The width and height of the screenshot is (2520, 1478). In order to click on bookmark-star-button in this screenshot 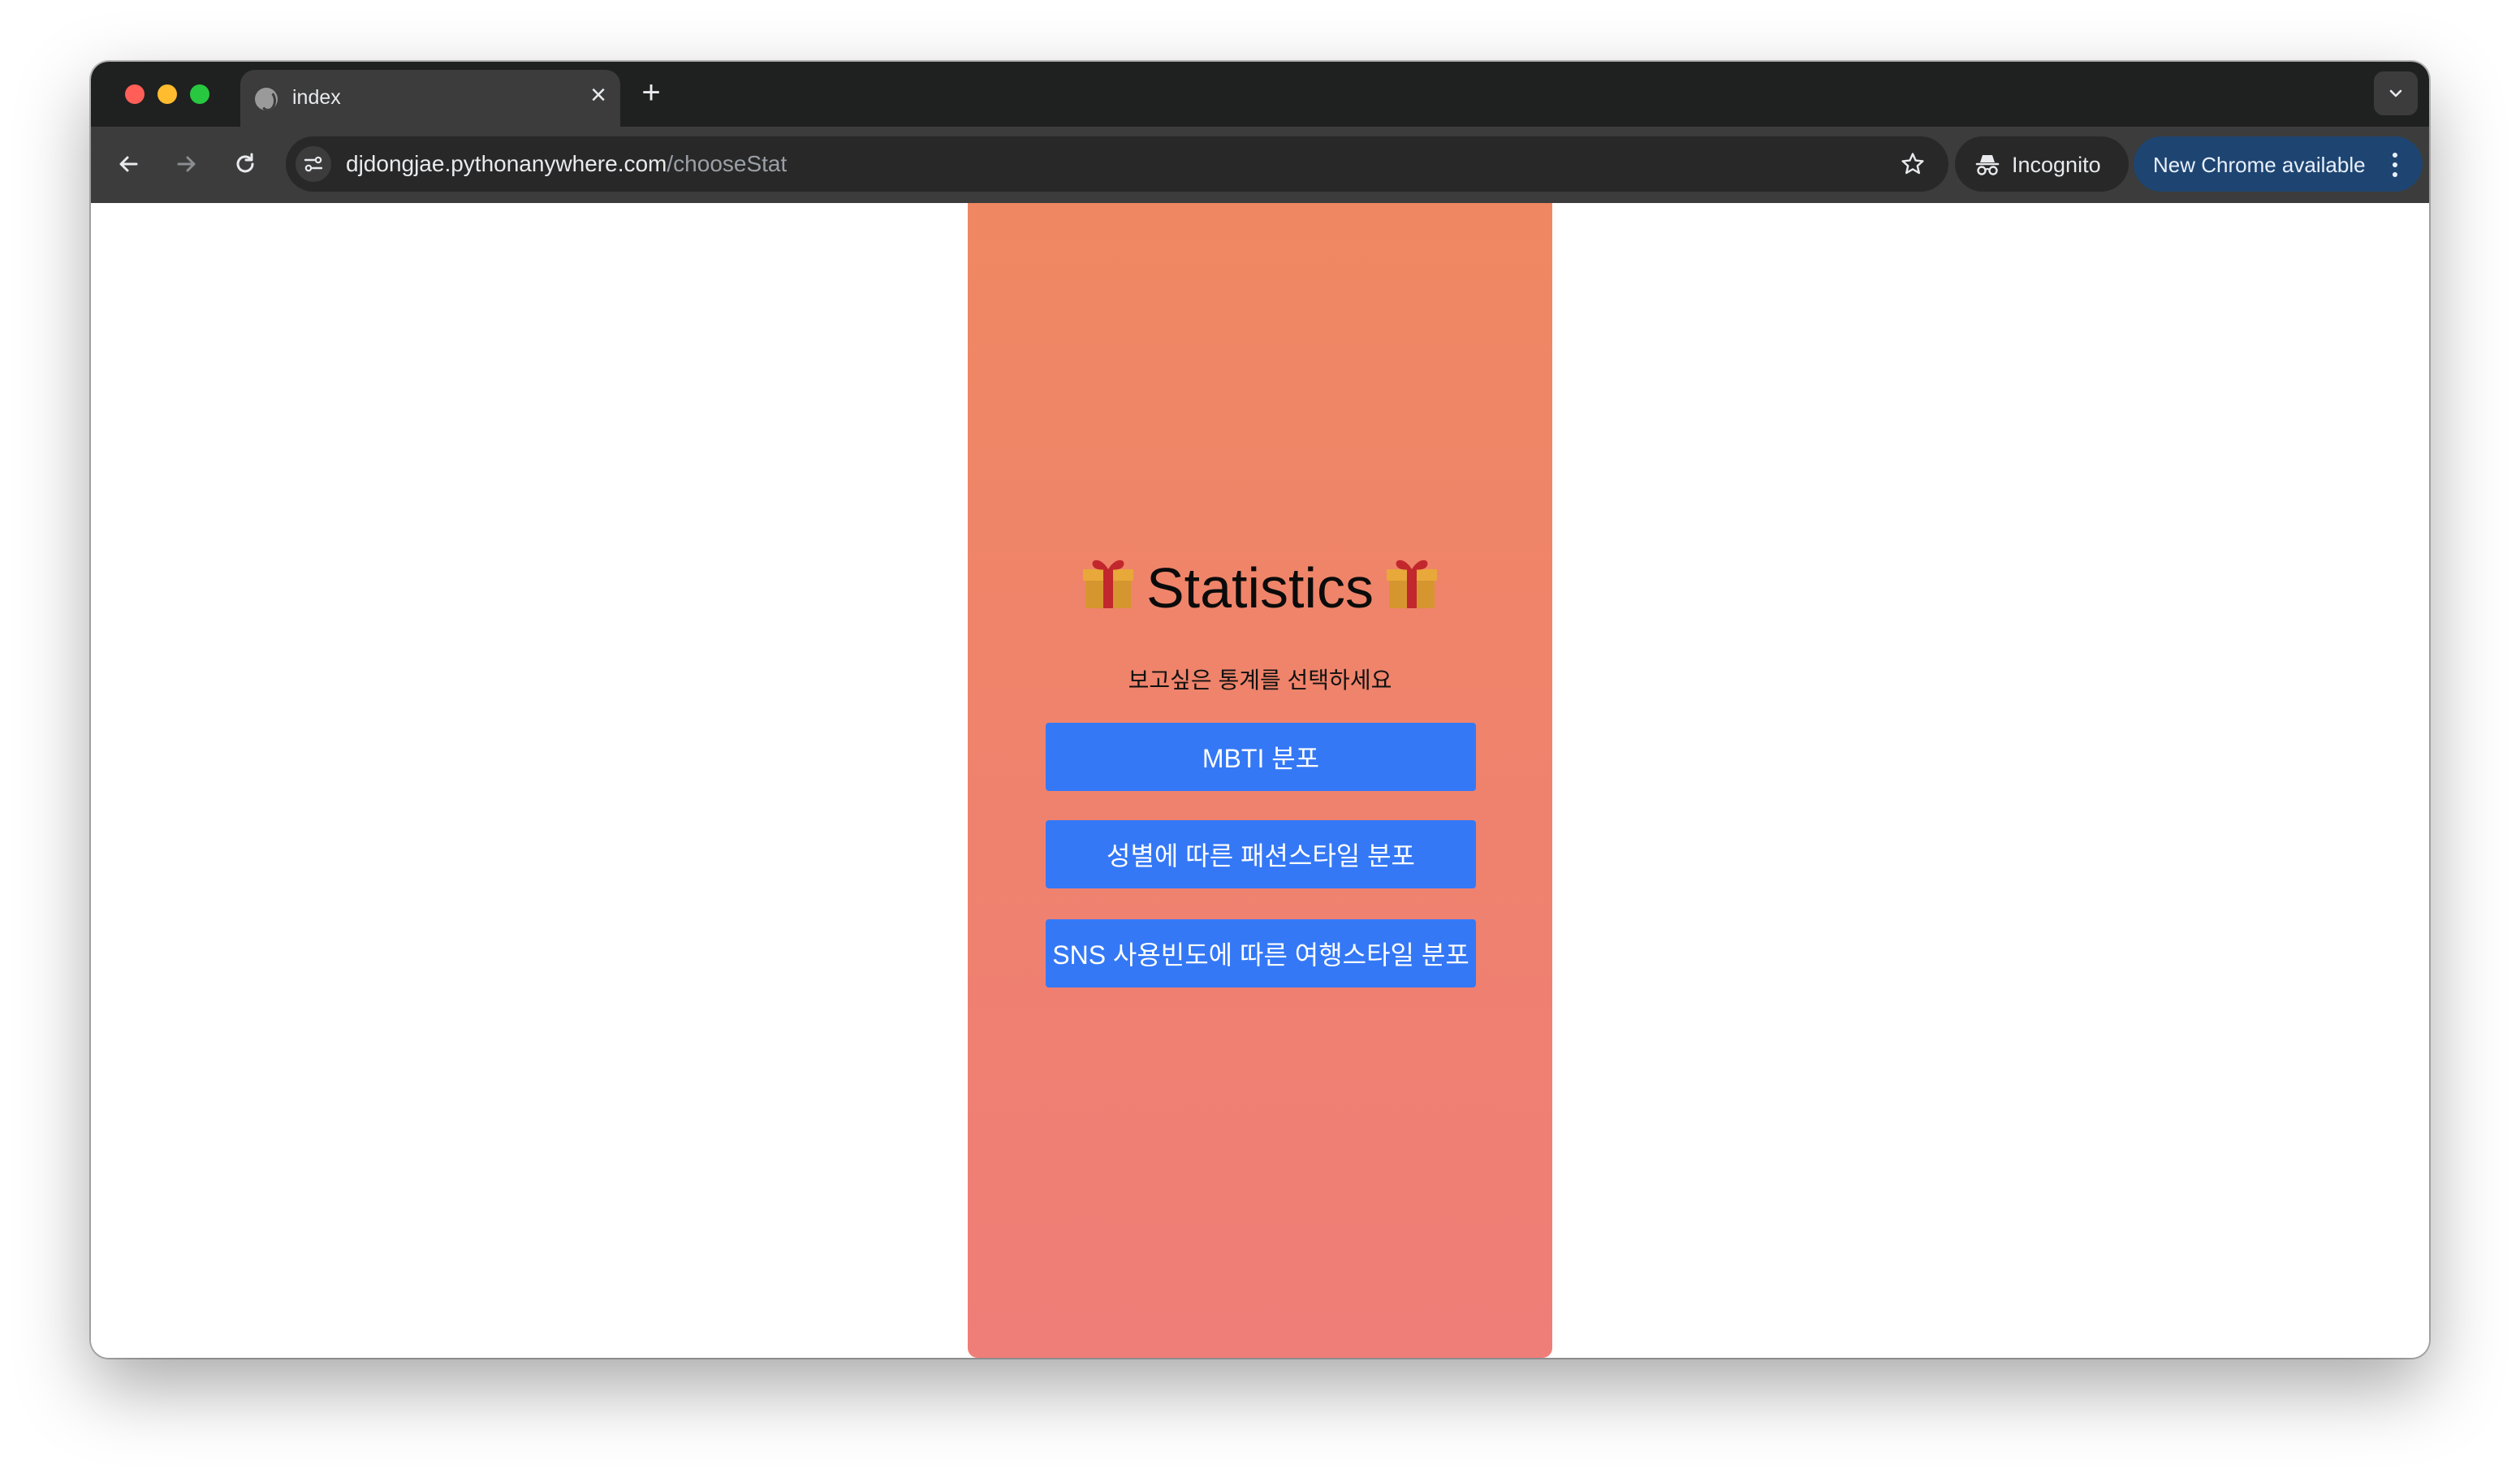, I will do `click(1913, 164)`.